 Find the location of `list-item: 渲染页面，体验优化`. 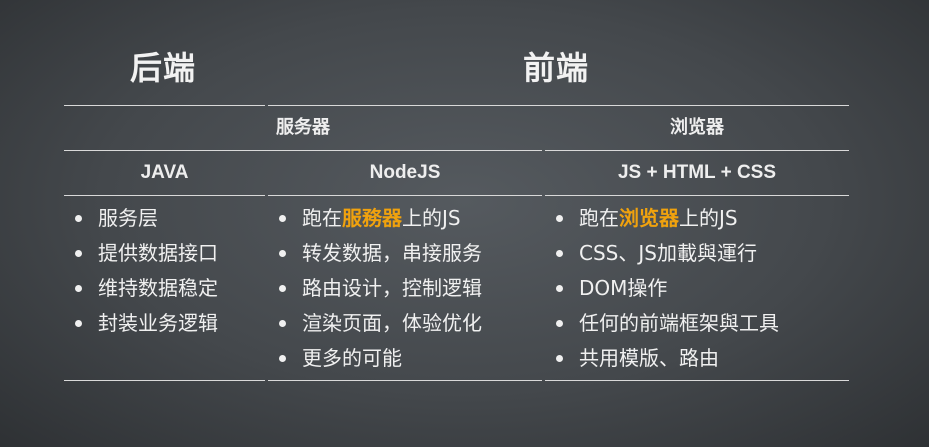

list-item: 渲染页面，体验优化 is located at coordinates (405, 323).